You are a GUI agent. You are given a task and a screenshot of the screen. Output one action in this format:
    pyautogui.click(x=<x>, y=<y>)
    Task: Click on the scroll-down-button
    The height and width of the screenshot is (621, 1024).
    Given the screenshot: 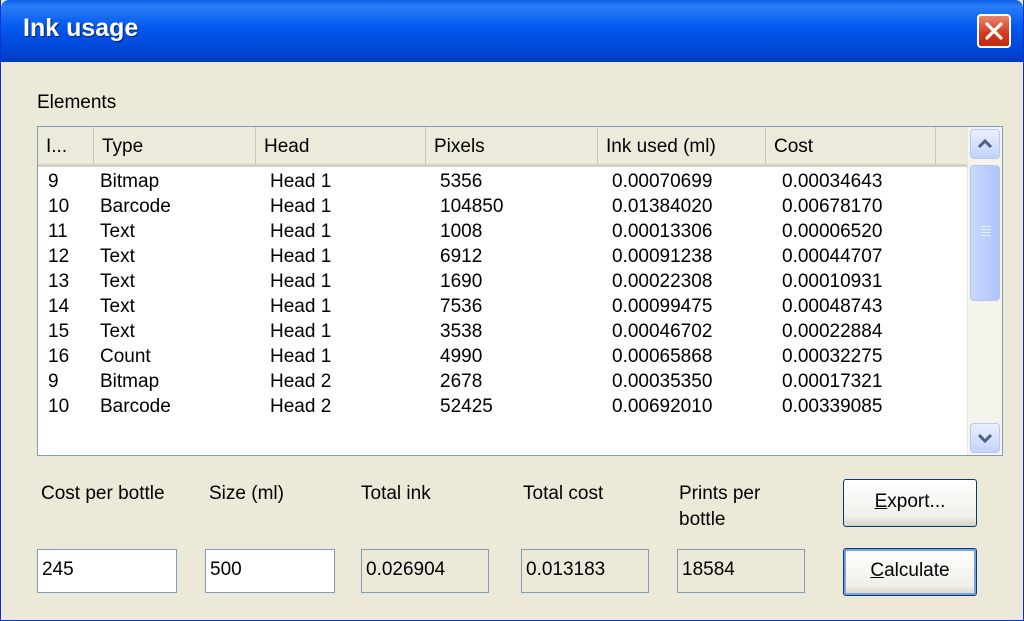 What is the action you would take?
    pyautogui.click(x=985, y=438)
    